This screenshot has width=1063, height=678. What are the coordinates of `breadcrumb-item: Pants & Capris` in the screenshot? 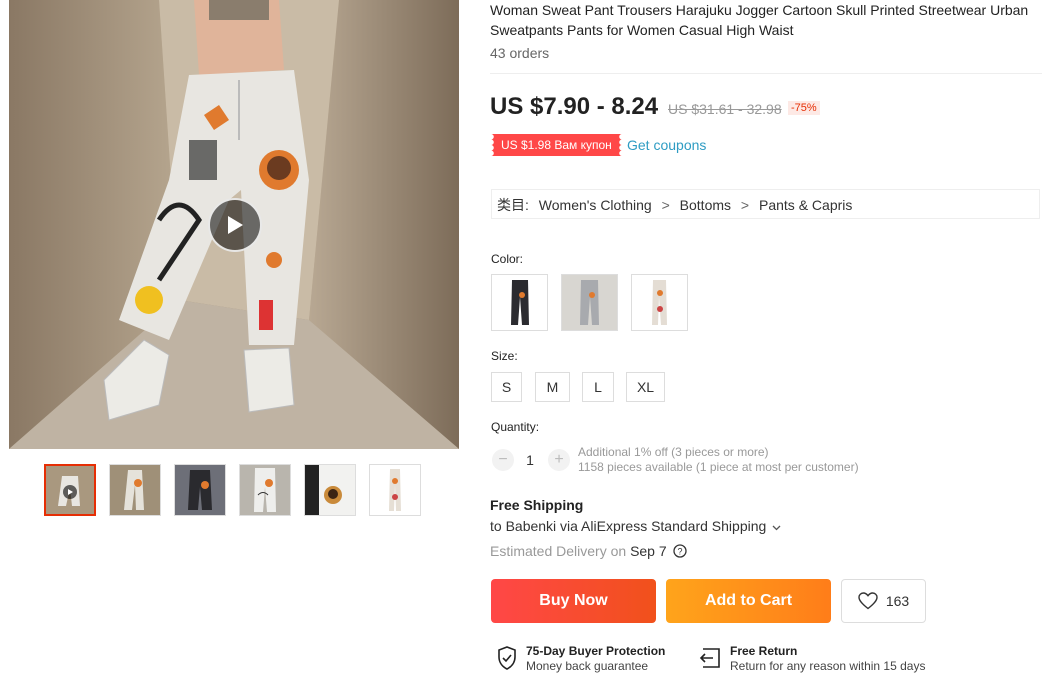 It's located at (805, 205).